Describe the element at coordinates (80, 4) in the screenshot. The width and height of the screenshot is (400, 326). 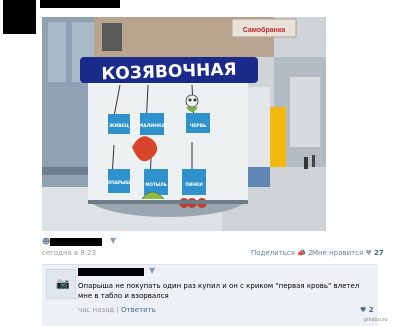
I see `author-name-redacted` at that location.